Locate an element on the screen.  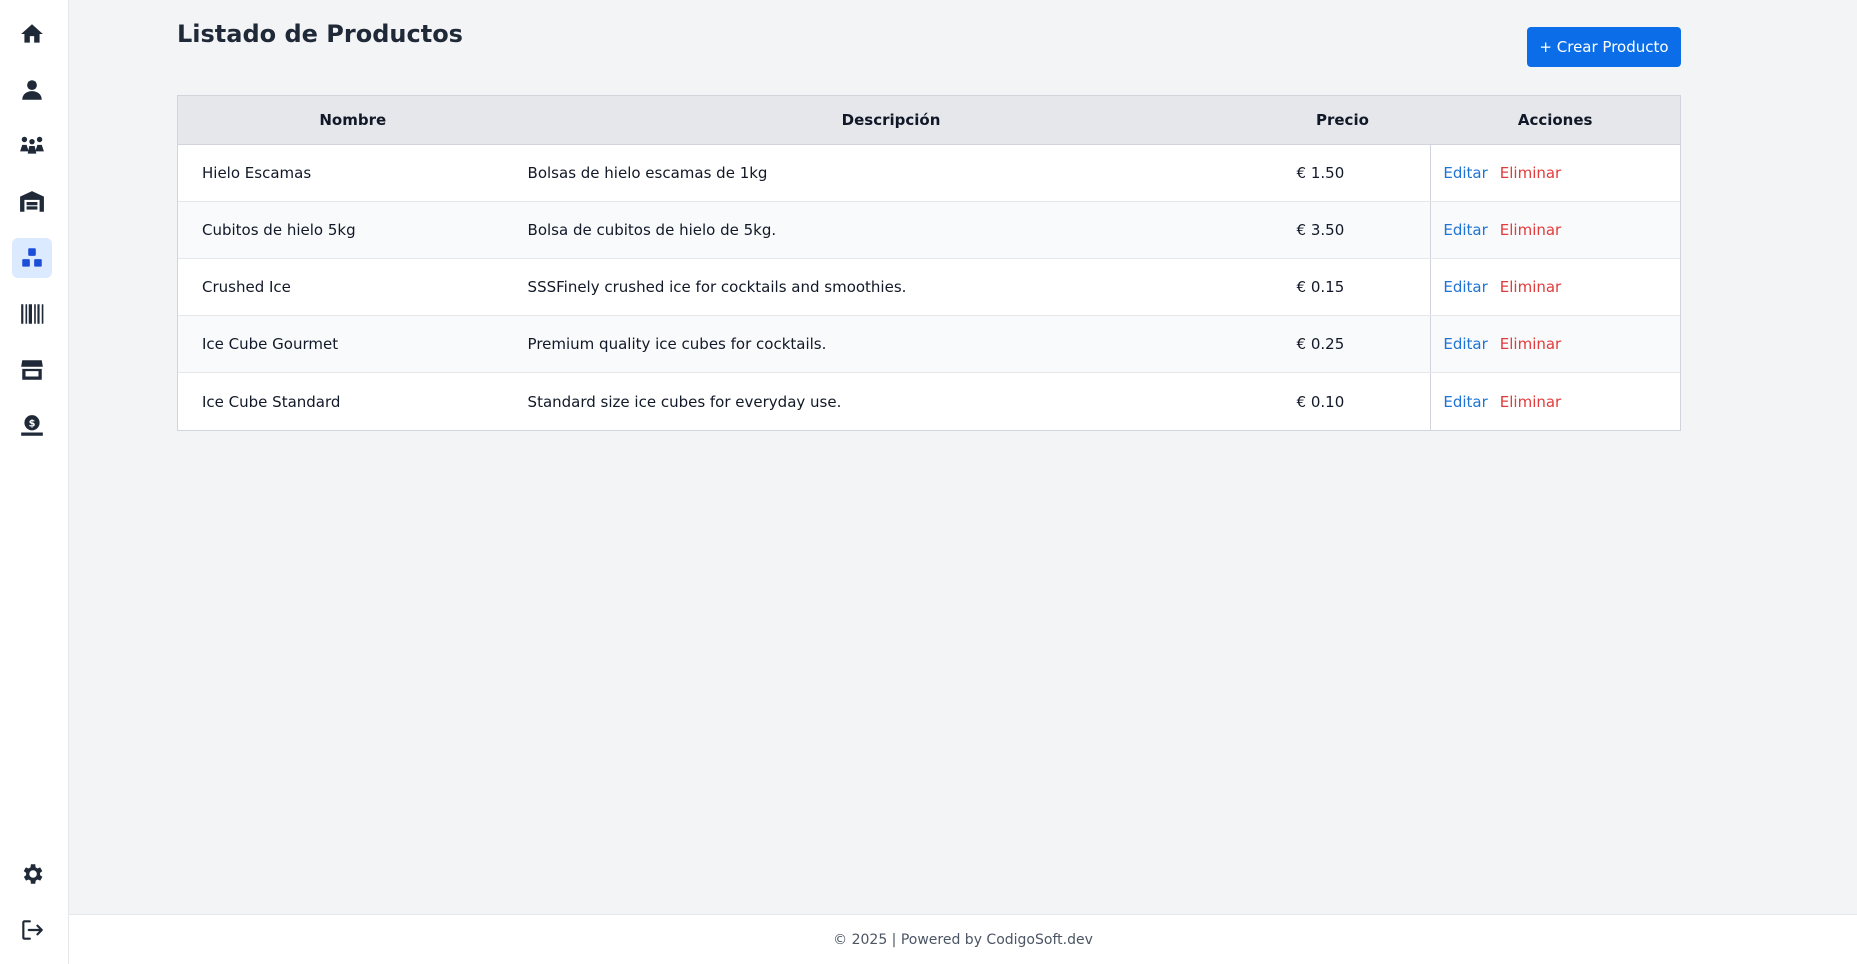
sidebar-item-home is located at coordinates (32, 34).